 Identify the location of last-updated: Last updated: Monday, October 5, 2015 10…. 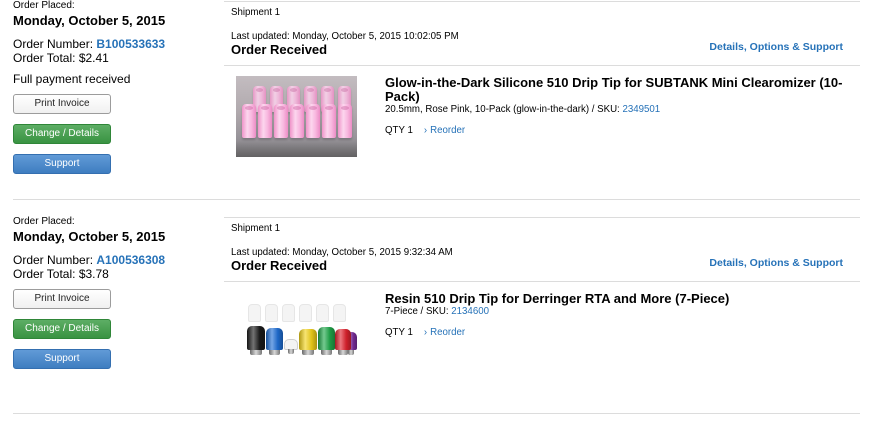
(345, 36).